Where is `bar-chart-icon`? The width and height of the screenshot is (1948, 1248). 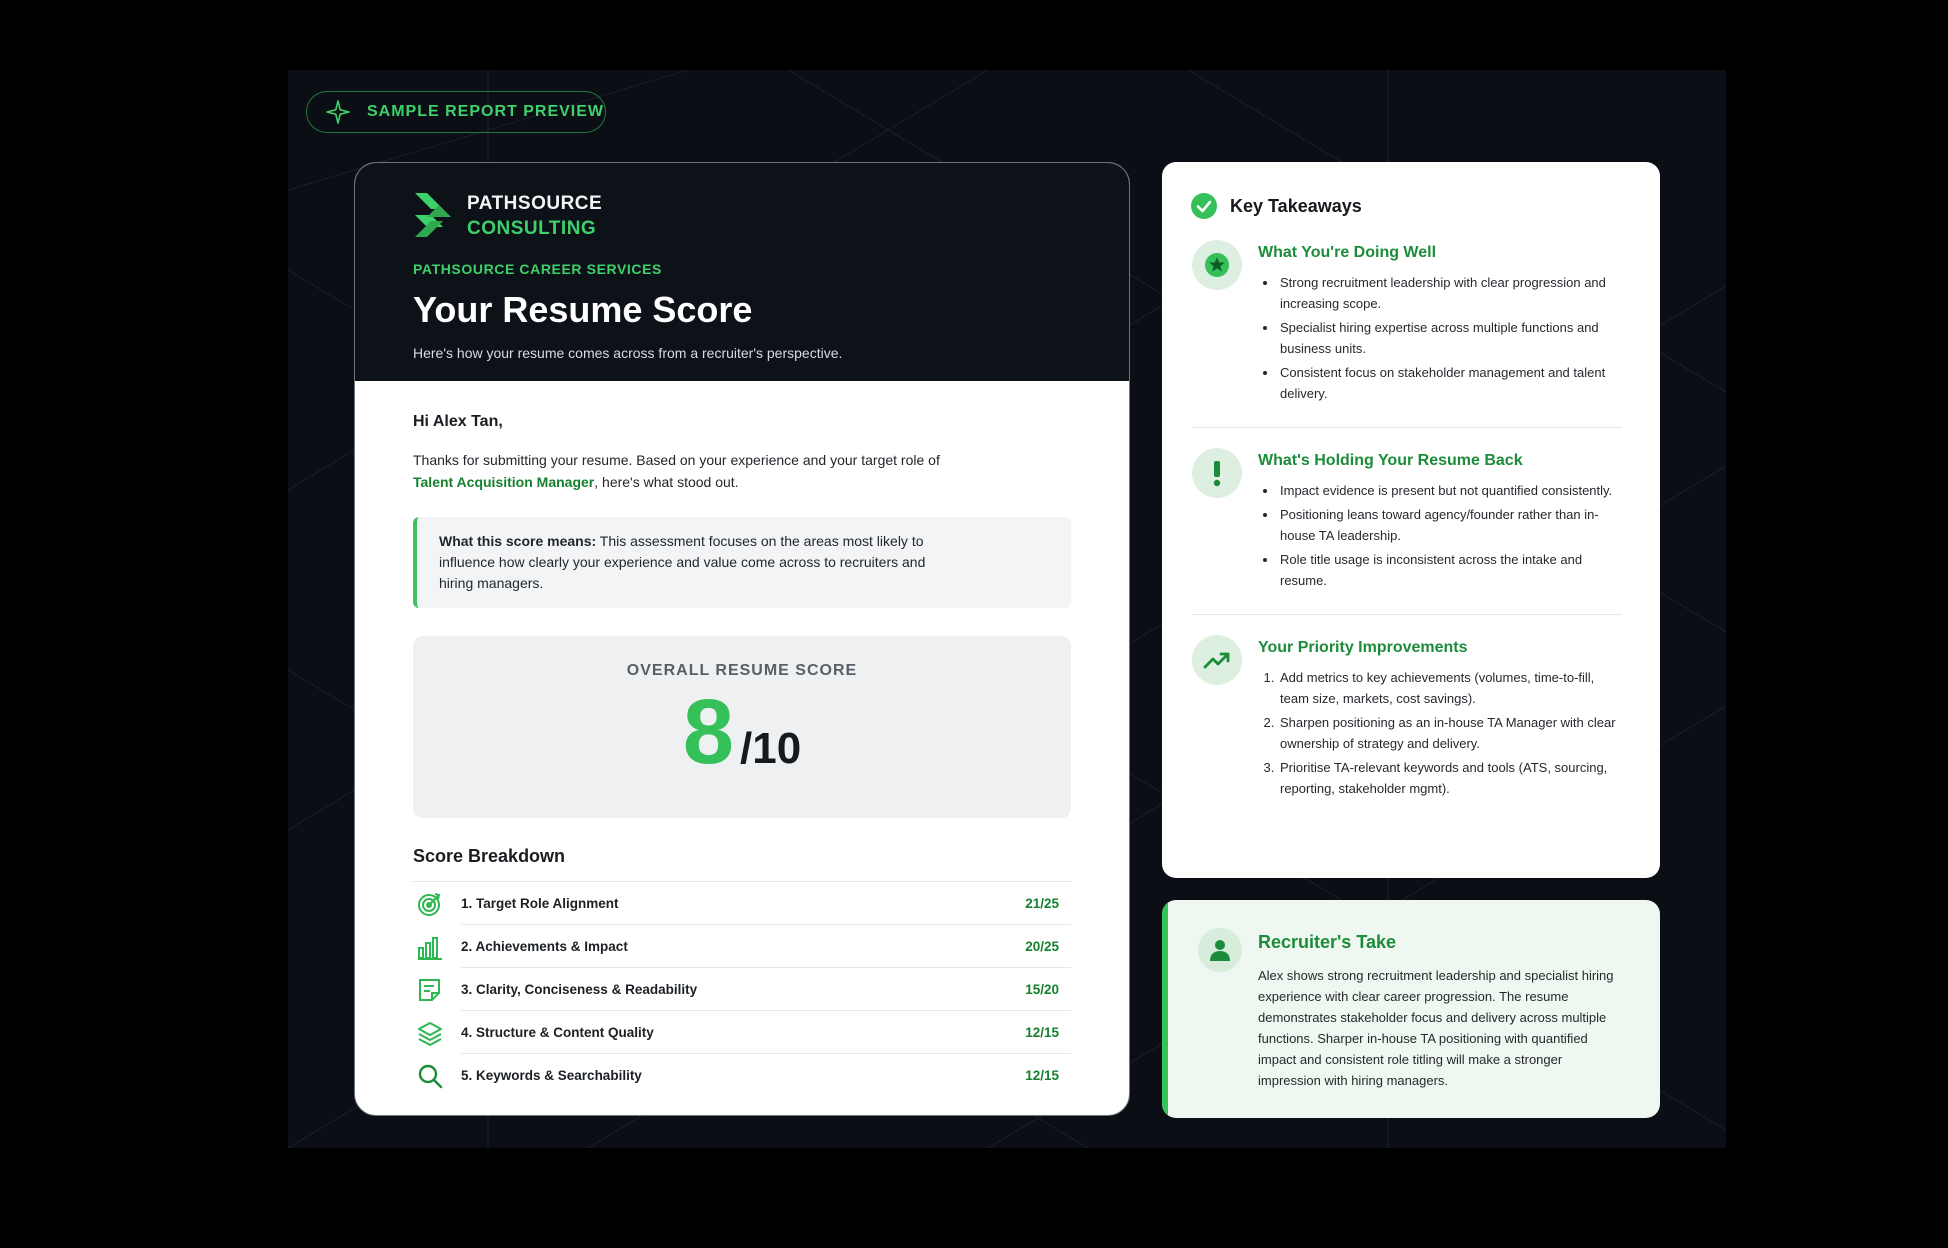 bar-chart-icon is located at coordinates (437, 946).